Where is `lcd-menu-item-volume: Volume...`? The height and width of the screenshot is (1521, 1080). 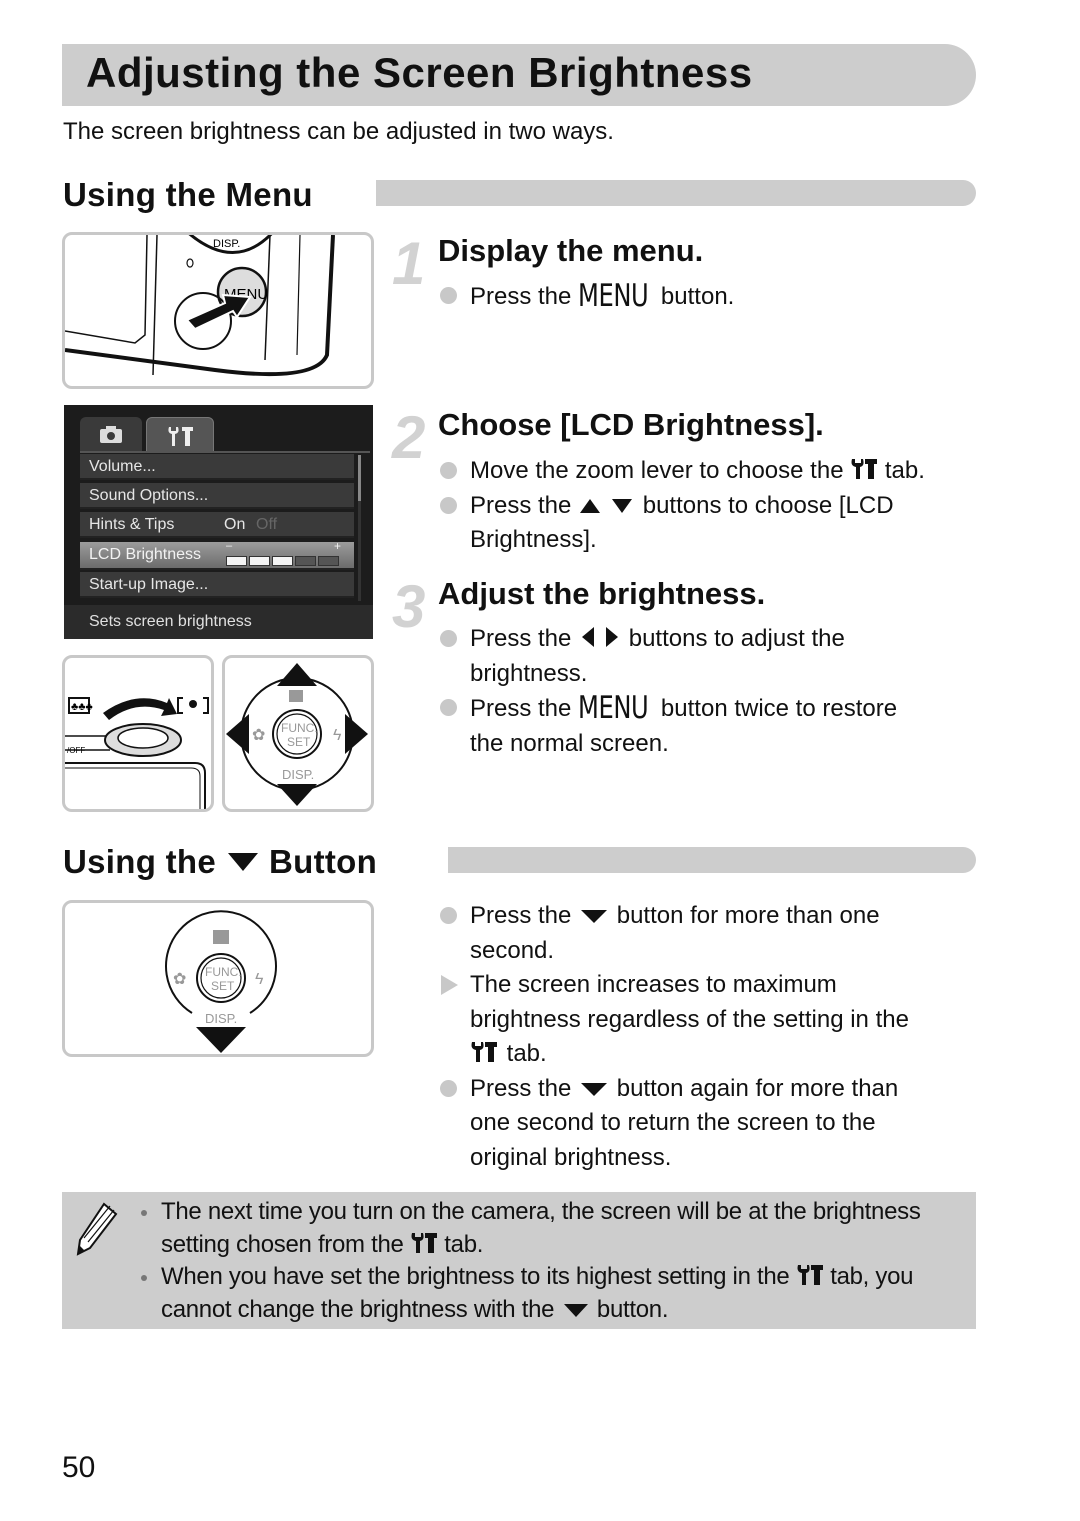
lcd-menu-item-volume: Volume... is located at coordinates (217, 467).